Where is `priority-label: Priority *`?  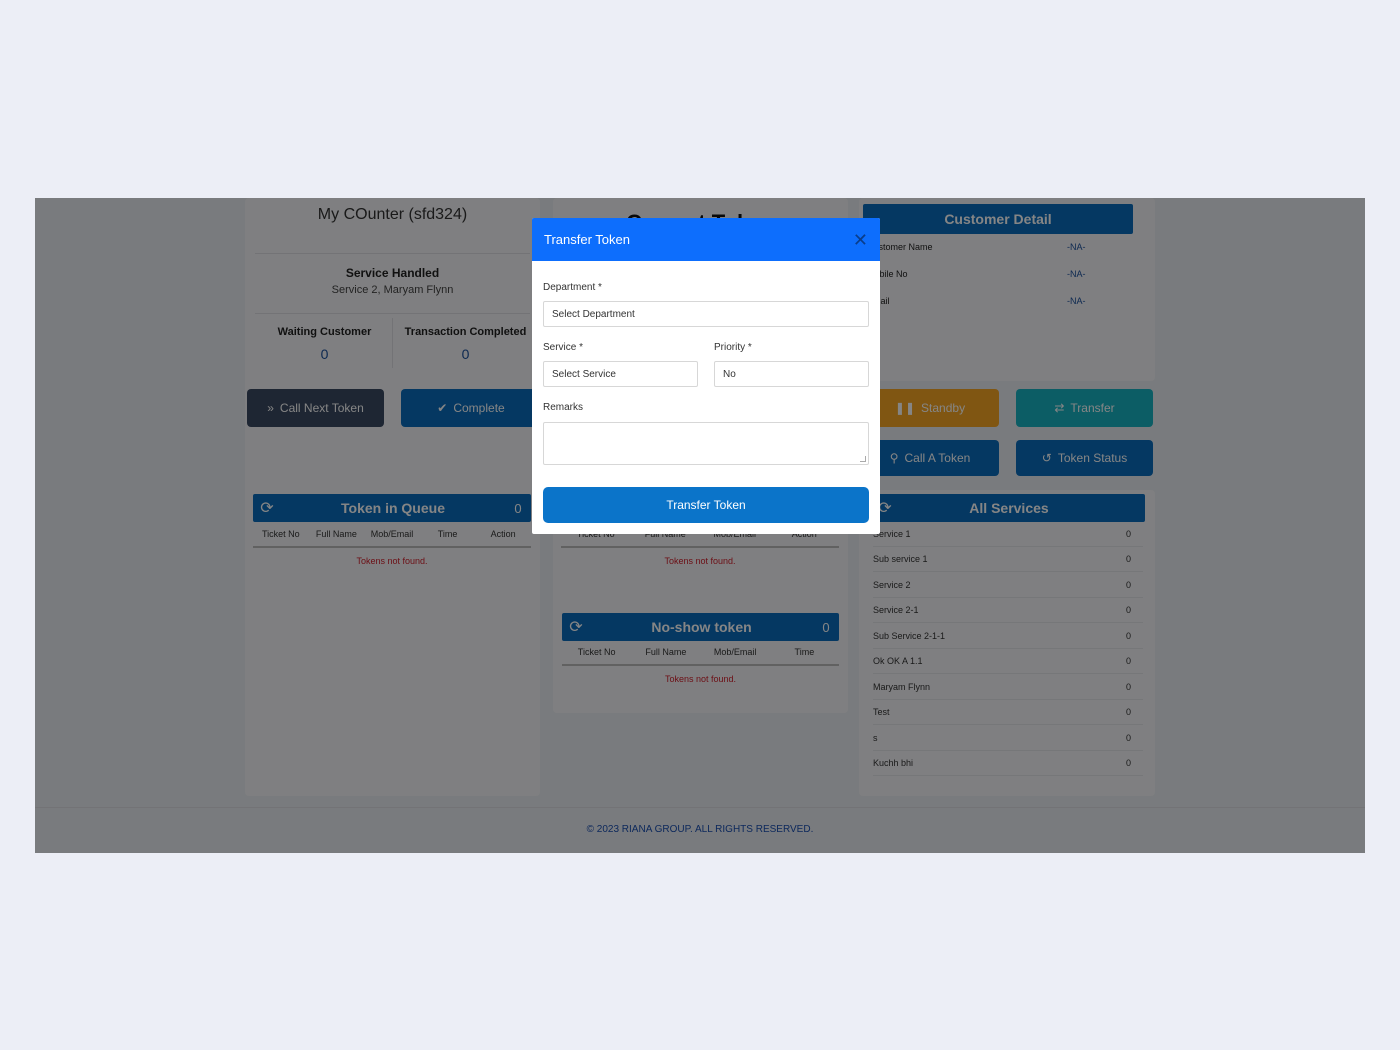
priority-label: Priority * is located at coordinates (733, 347).